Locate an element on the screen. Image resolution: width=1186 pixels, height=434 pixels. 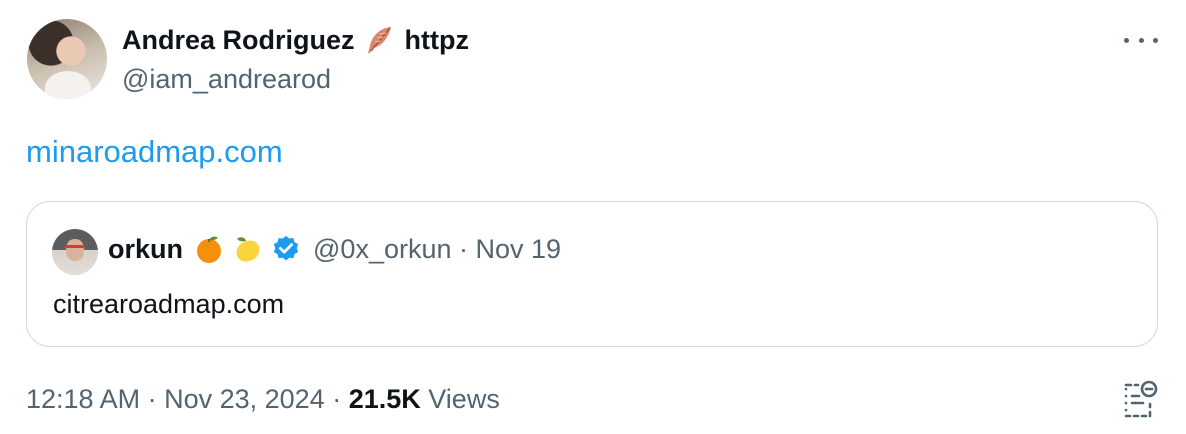
quoted-tweet-text: citrearoadmap.com is located at coordinates (169, 304).